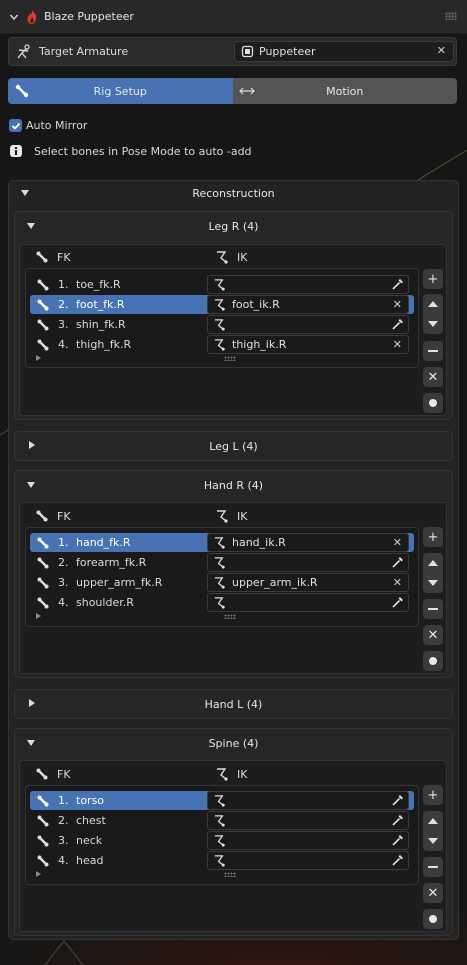  I want to click on tab-rig-setup: Rig Setup, so click(120, 91).